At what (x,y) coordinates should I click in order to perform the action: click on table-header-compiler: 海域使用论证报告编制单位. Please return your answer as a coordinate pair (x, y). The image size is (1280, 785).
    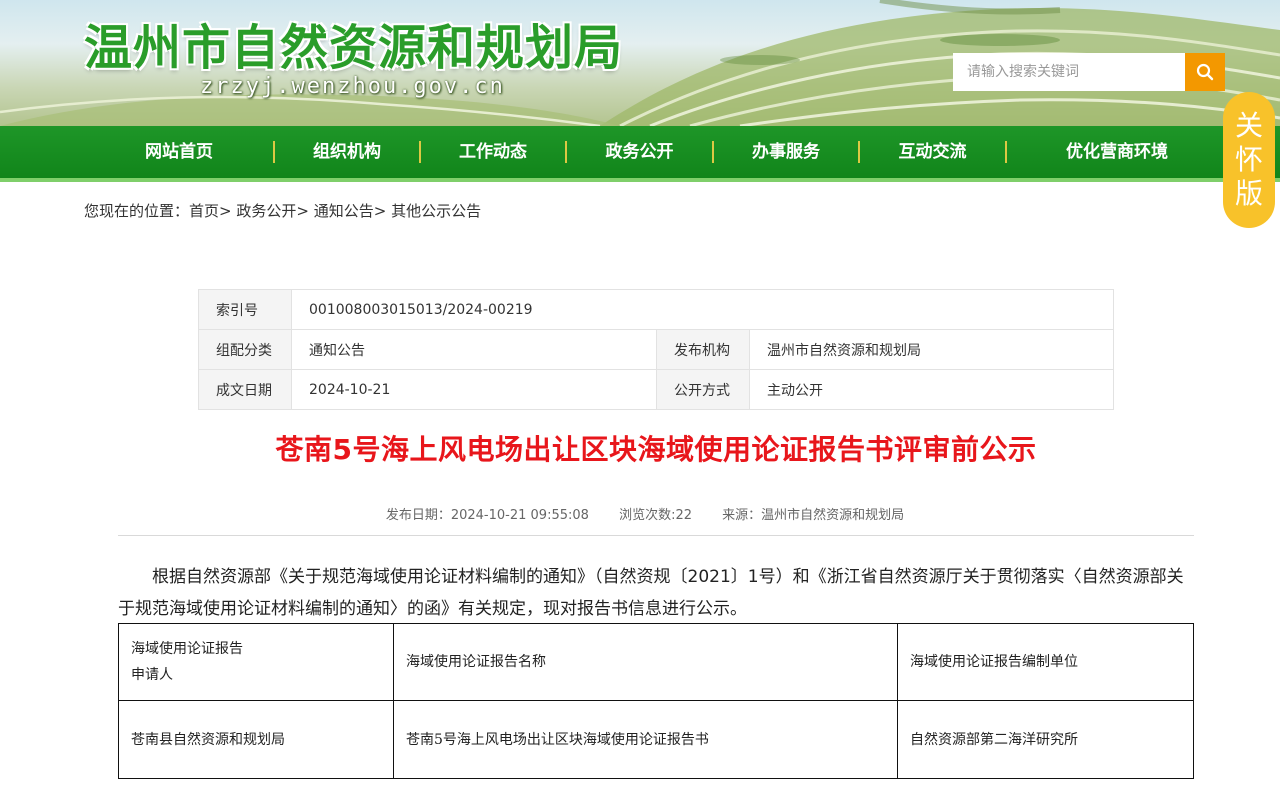
    Looking at the image, I should click on (1045, 662).